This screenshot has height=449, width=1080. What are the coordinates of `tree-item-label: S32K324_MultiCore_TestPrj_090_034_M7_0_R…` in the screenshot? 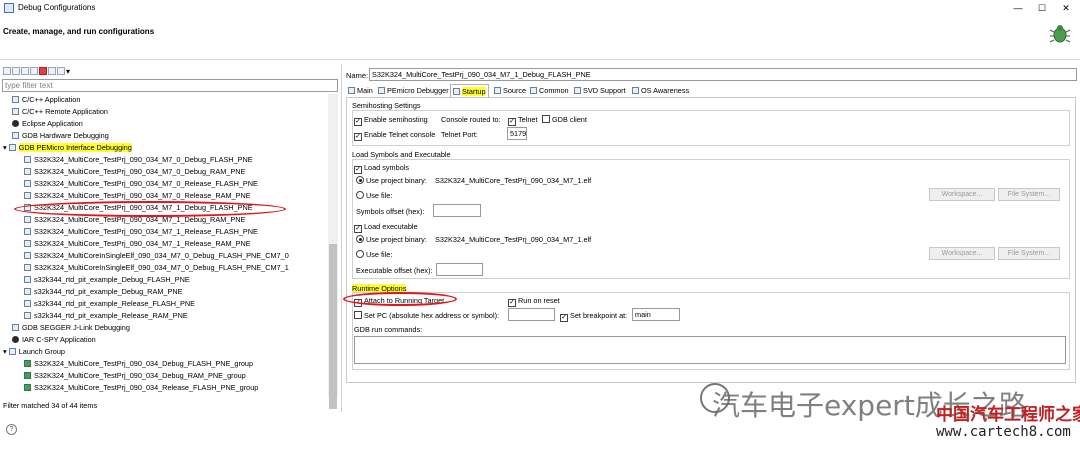 It's located at (146, 183).